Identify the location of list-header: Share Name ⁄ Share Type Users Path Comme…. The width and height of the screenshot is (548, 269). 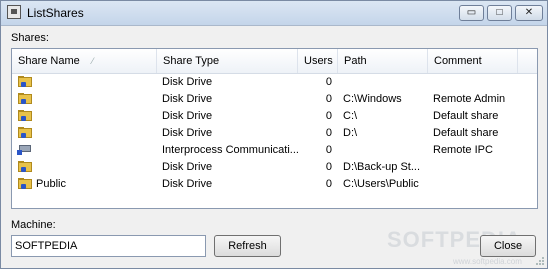
(274, 61).